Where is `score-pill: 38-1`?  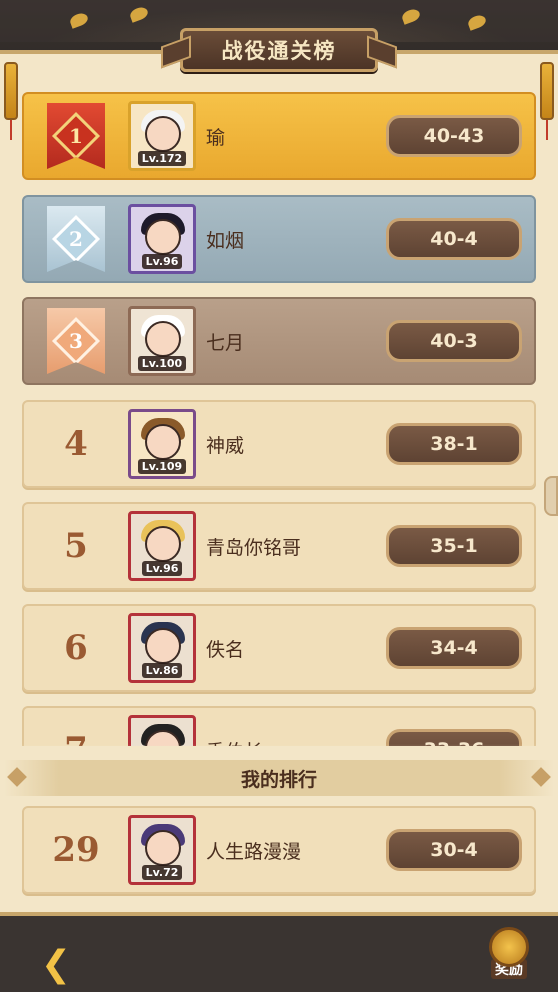
score-pill: 38-1 is located at coordinates (454, 444).